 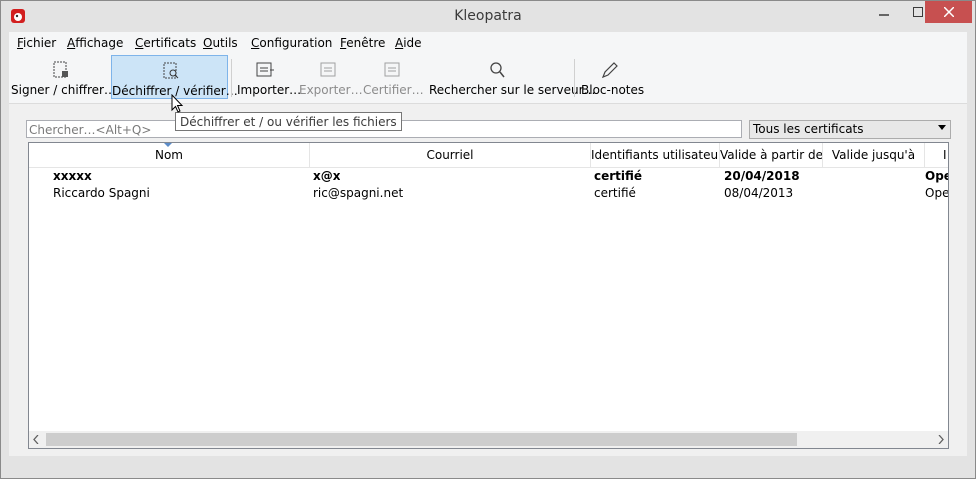 I want to click on horizontal-scrollbar, so click(x=488, y=439).